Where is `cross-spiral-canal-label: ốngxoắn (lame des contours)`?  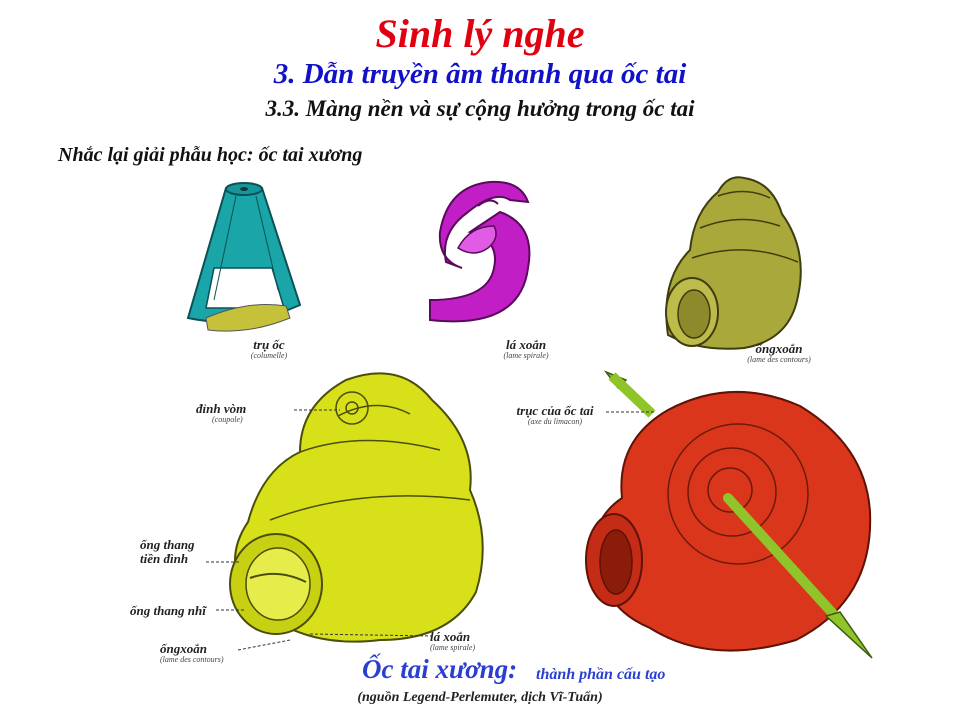
cross-spiral-canal-label: ốngxoắn (lame des contours) is located at coordinates (205, 653).